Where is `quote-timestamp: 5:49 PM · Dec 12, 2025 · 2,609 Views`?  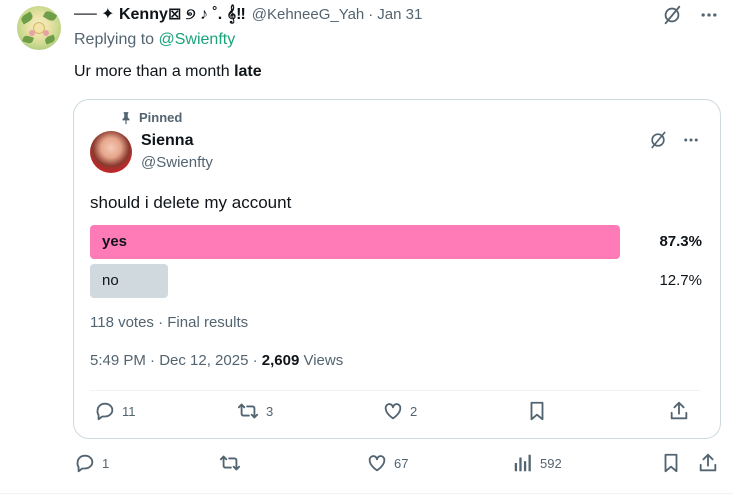 quote-timestamp: 5:49 PM · Dec 12, 2025 · 2,609 Views is located at coordinates (216, 360).